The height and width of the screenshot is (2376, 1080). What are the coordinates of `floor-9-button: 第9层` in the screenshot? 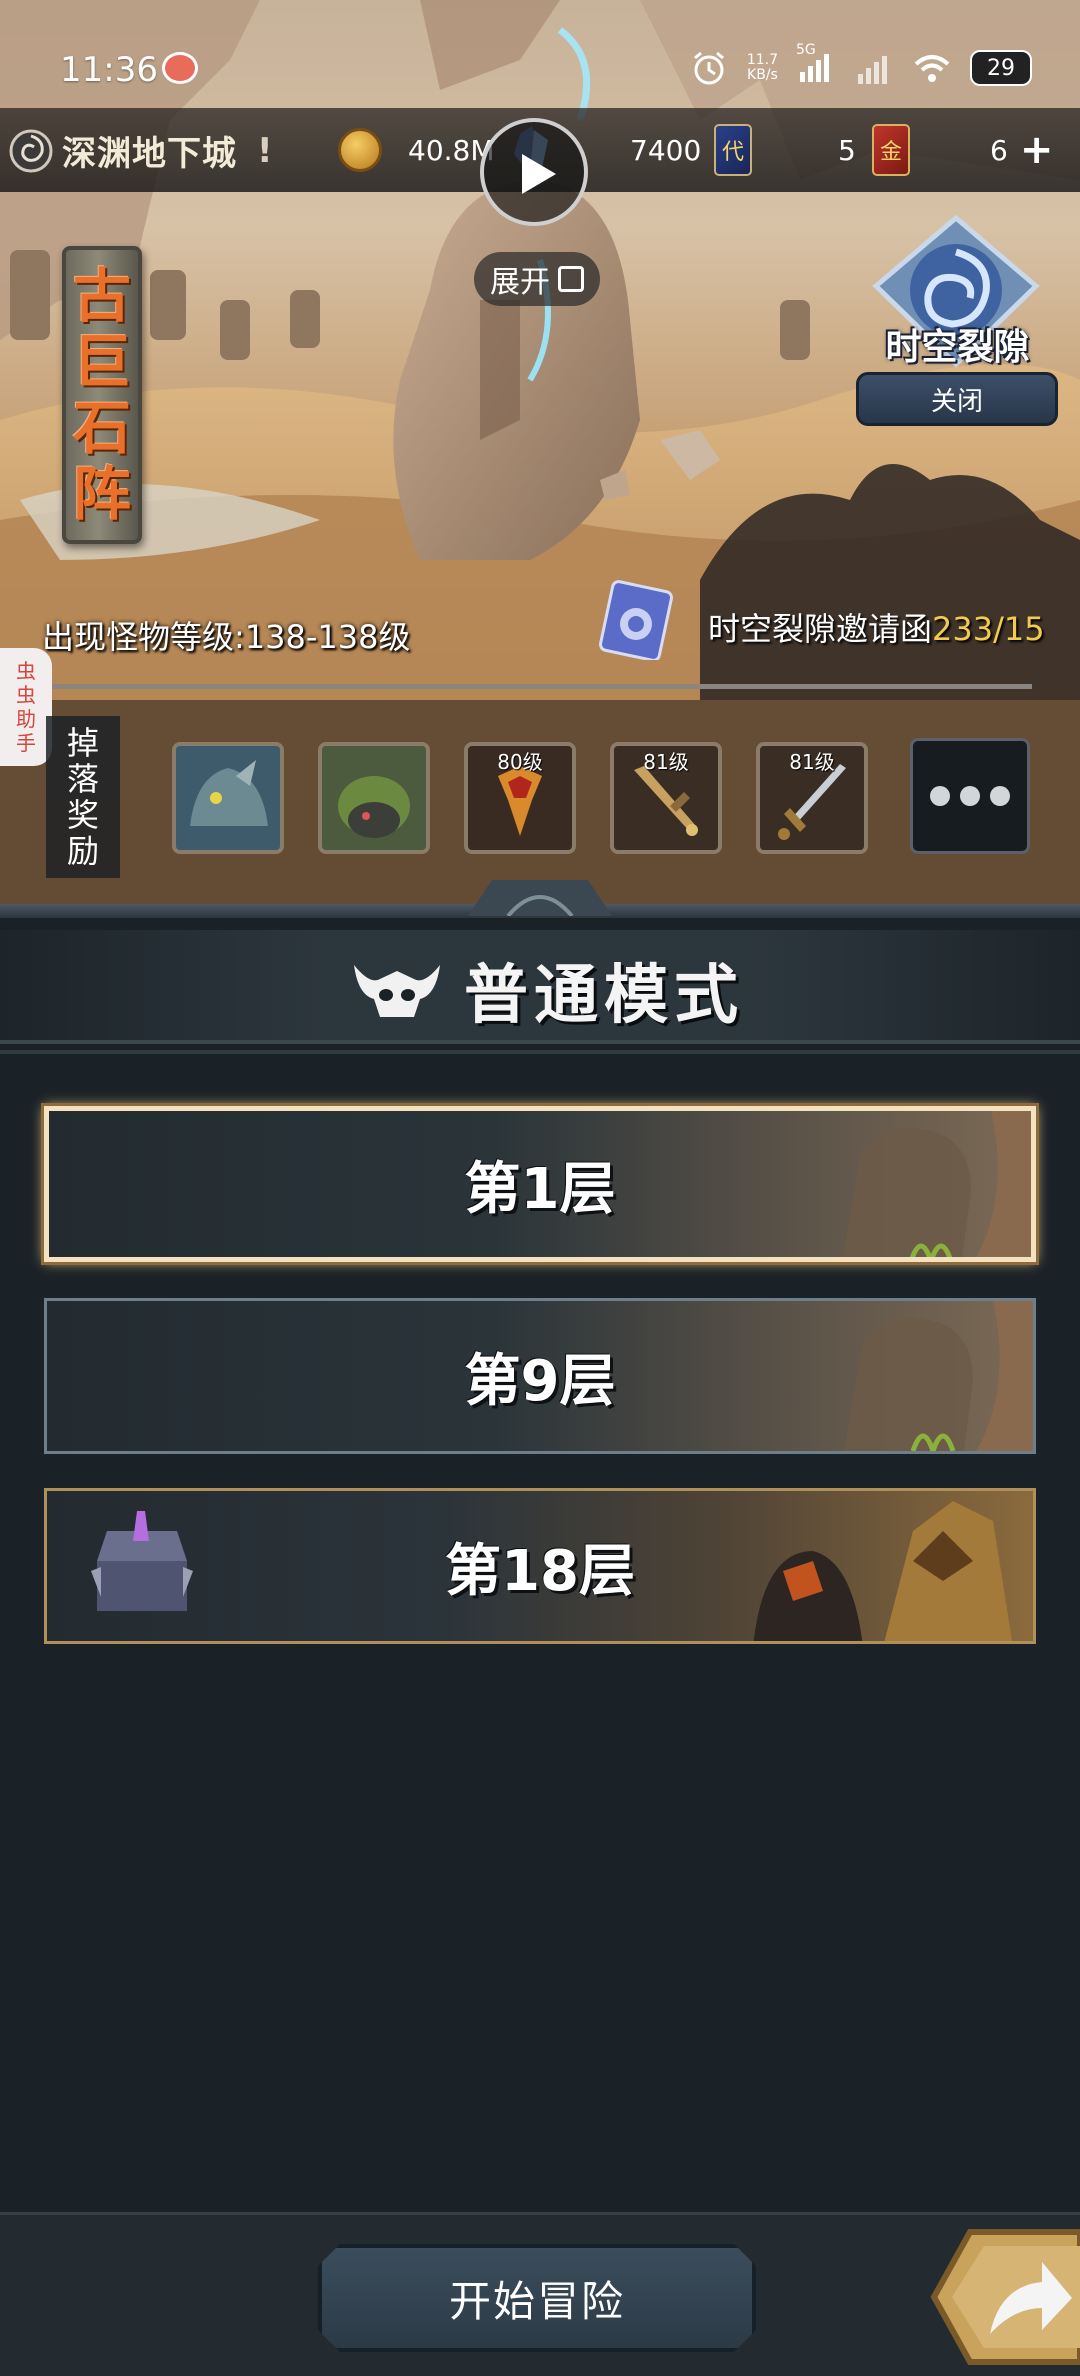 It's located at (540, 1376).